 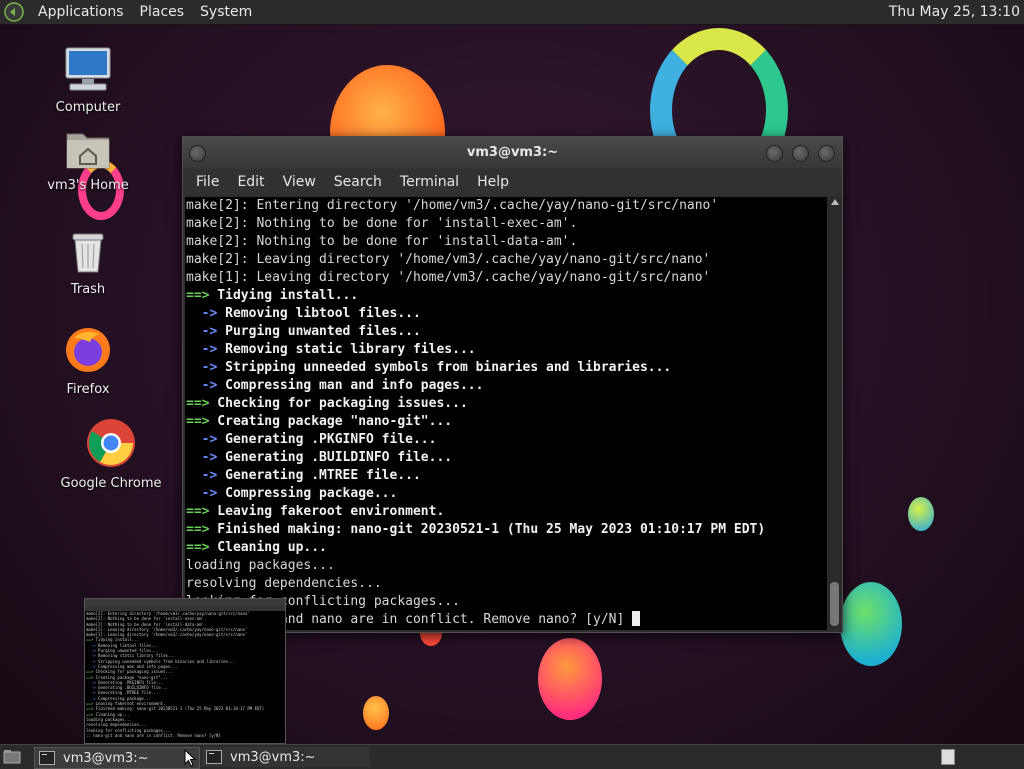 I want to click on trash-icon, so click(x=88, y=253).